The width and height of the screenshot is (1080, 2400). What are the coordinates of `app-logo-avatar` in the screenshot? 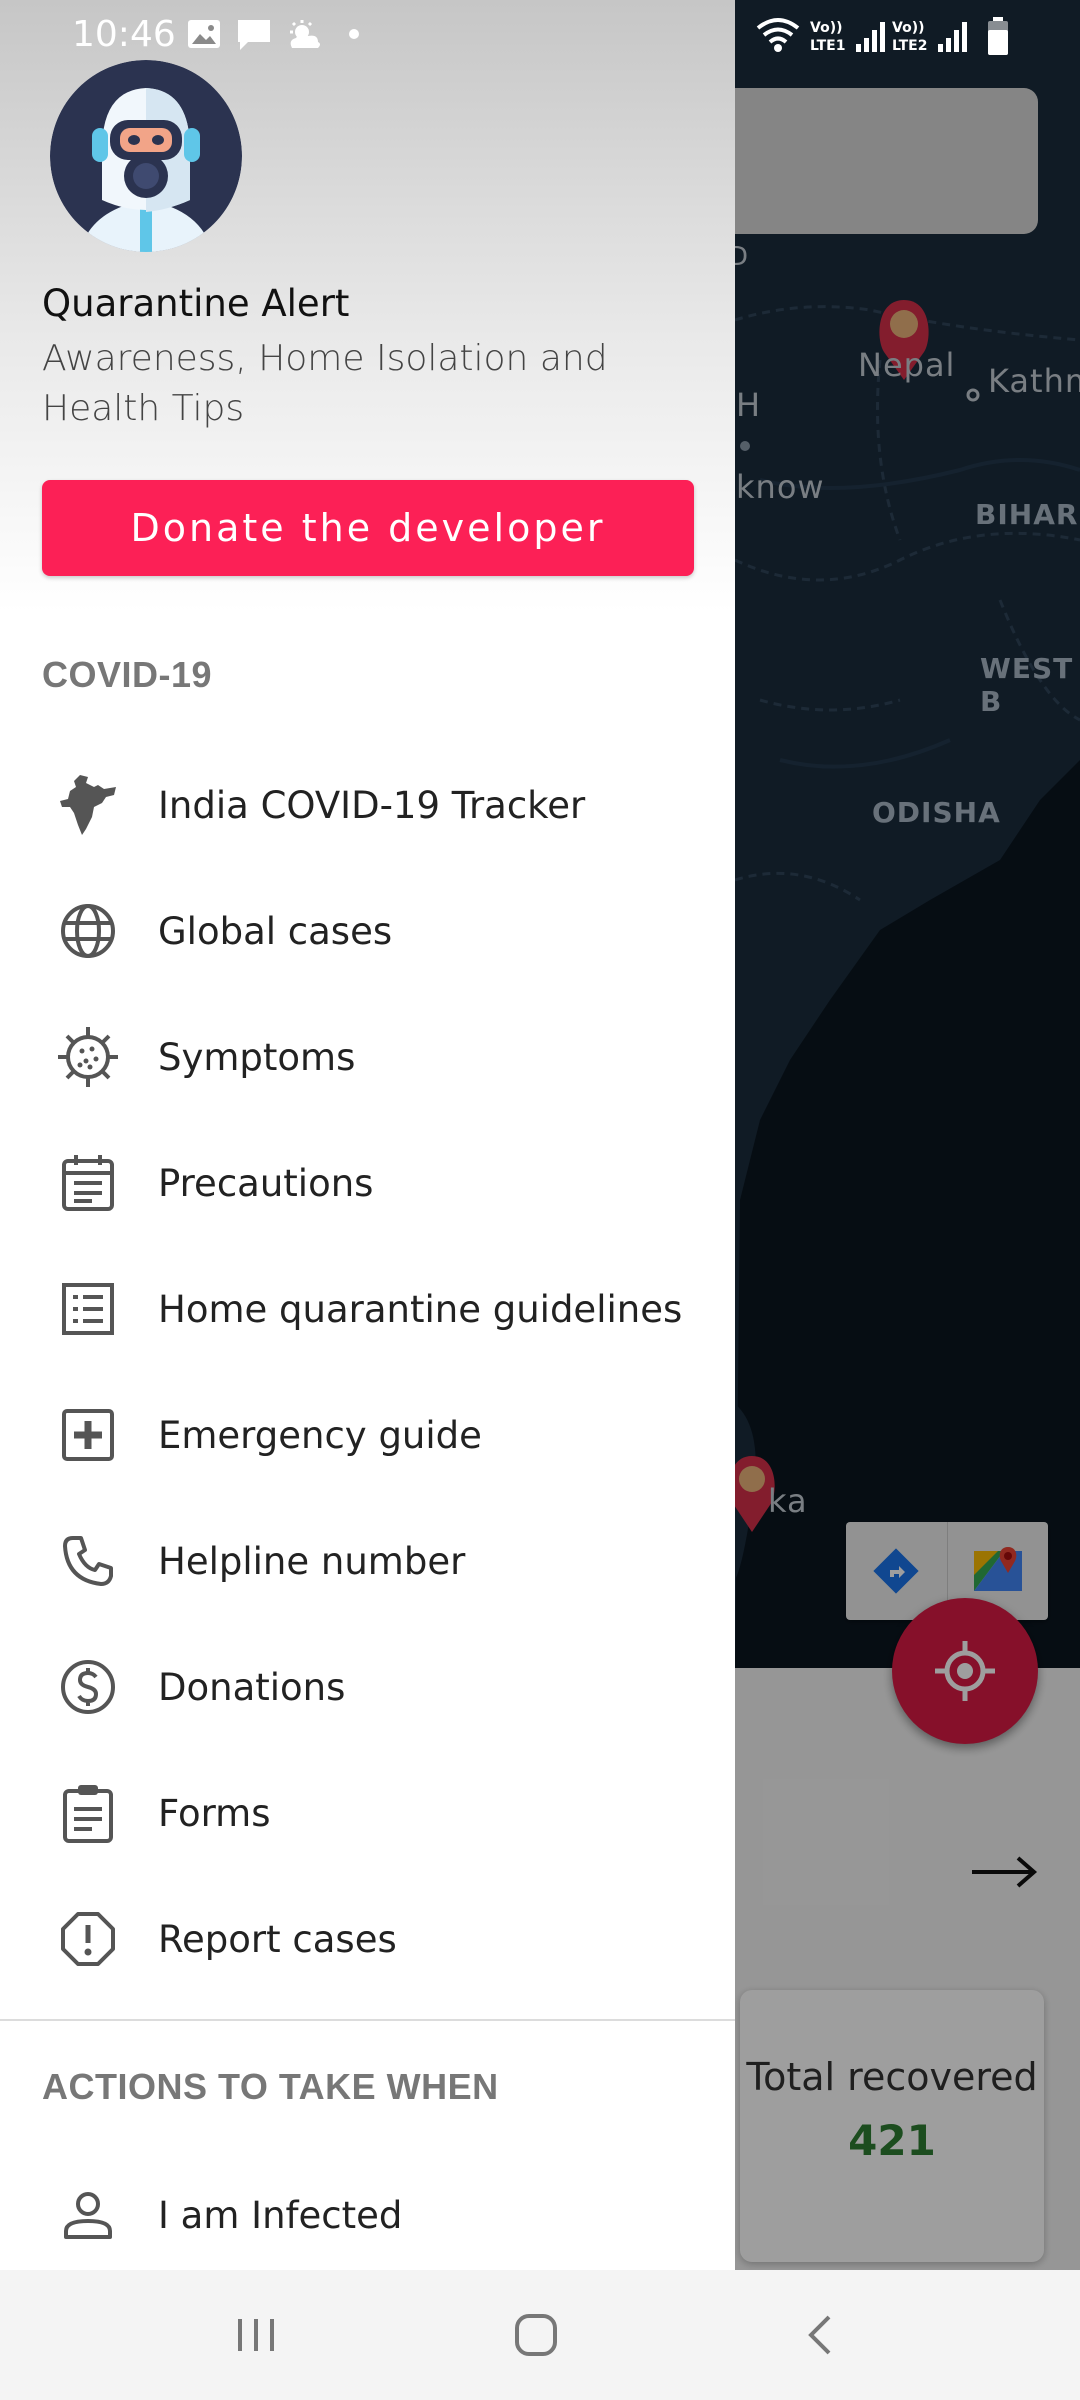 It's located at (146, 156).